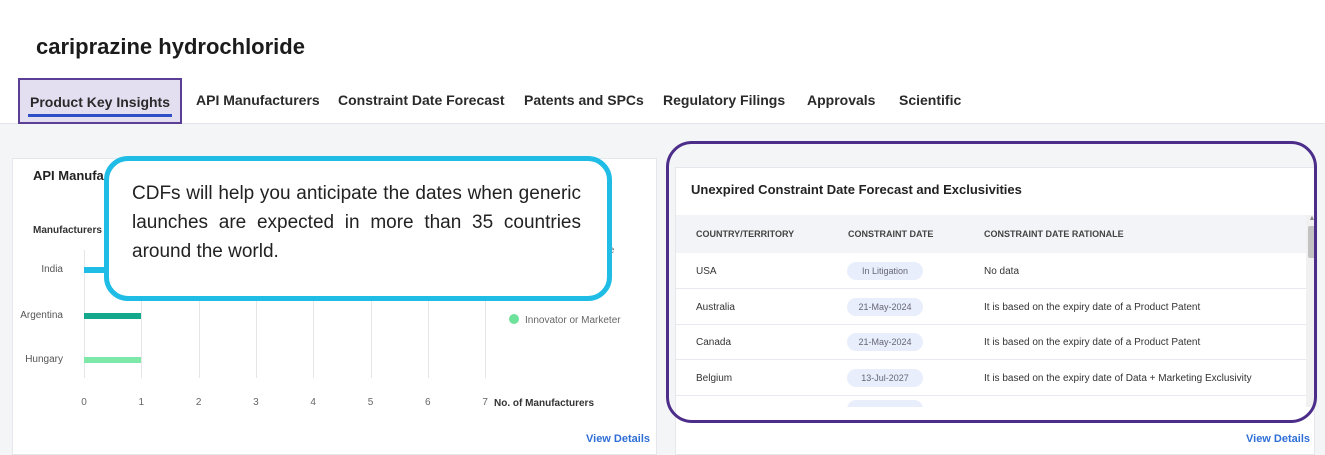 This screenshot has width=1325, height=455. Describe the element at coordinates (256, 402) in the screenshot. I see `x-tick-label: 3` at that location.